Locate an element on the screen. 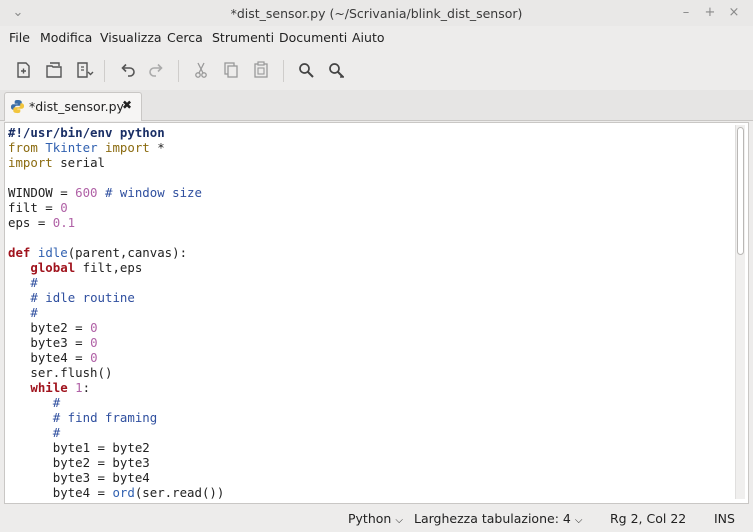  menu-cerca: Cerca is located at coordinates (185, 37).